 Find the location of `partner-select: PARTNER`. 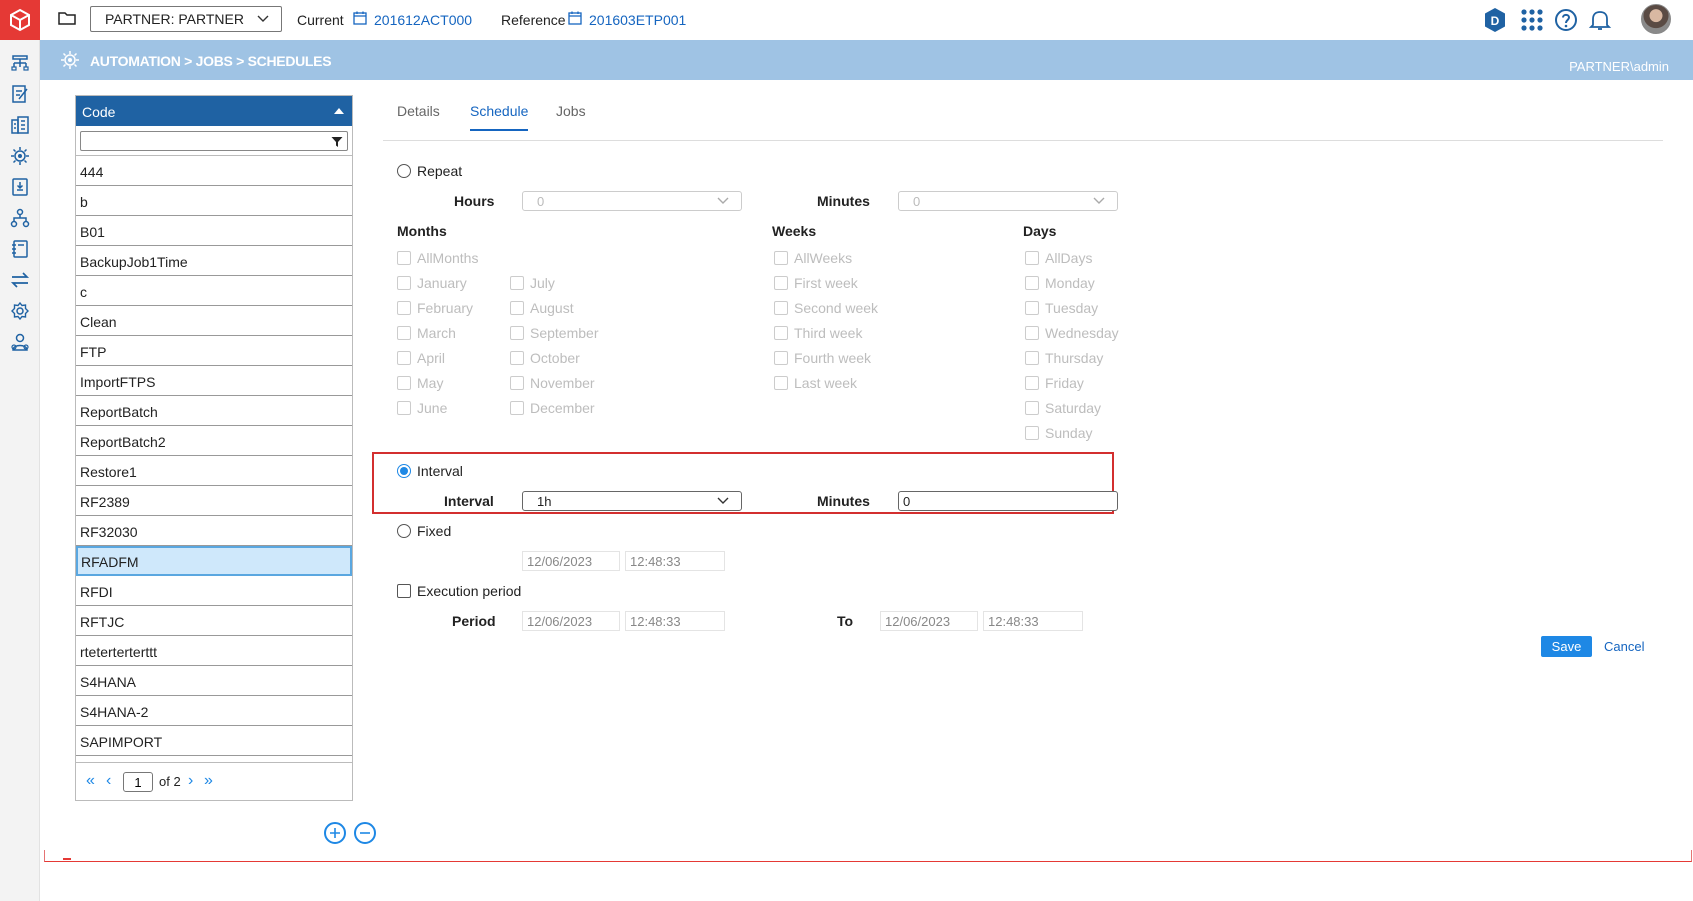

partner-select: PARTNER is located at coordinates (186, 19).